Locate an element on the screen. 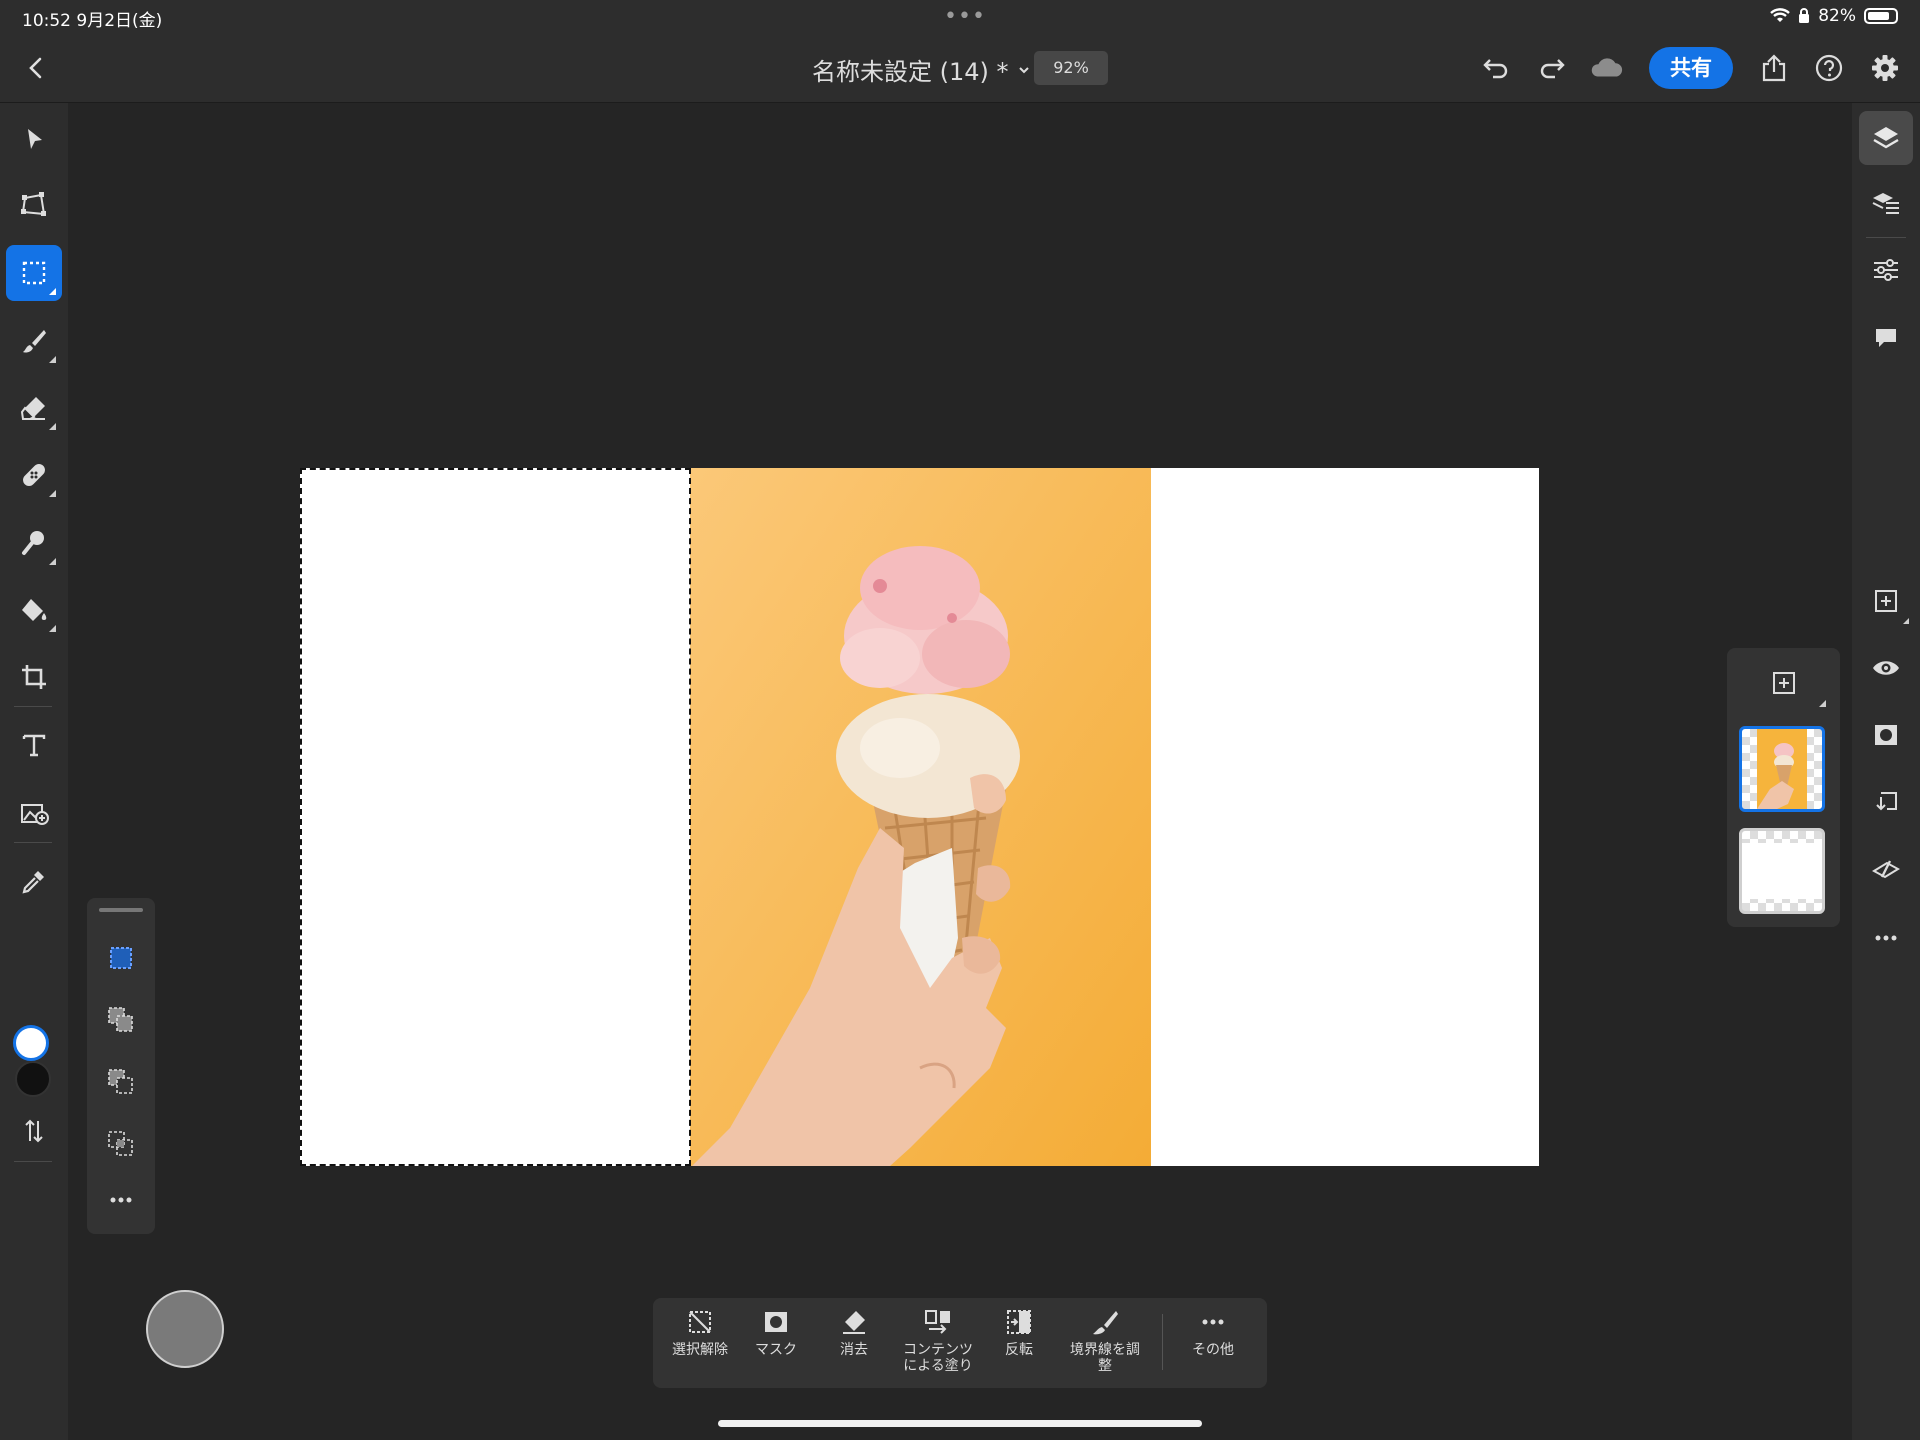 This screenshot has height=1440, width=1920. mask-button: マスク is located at coordinates (776, 1344).